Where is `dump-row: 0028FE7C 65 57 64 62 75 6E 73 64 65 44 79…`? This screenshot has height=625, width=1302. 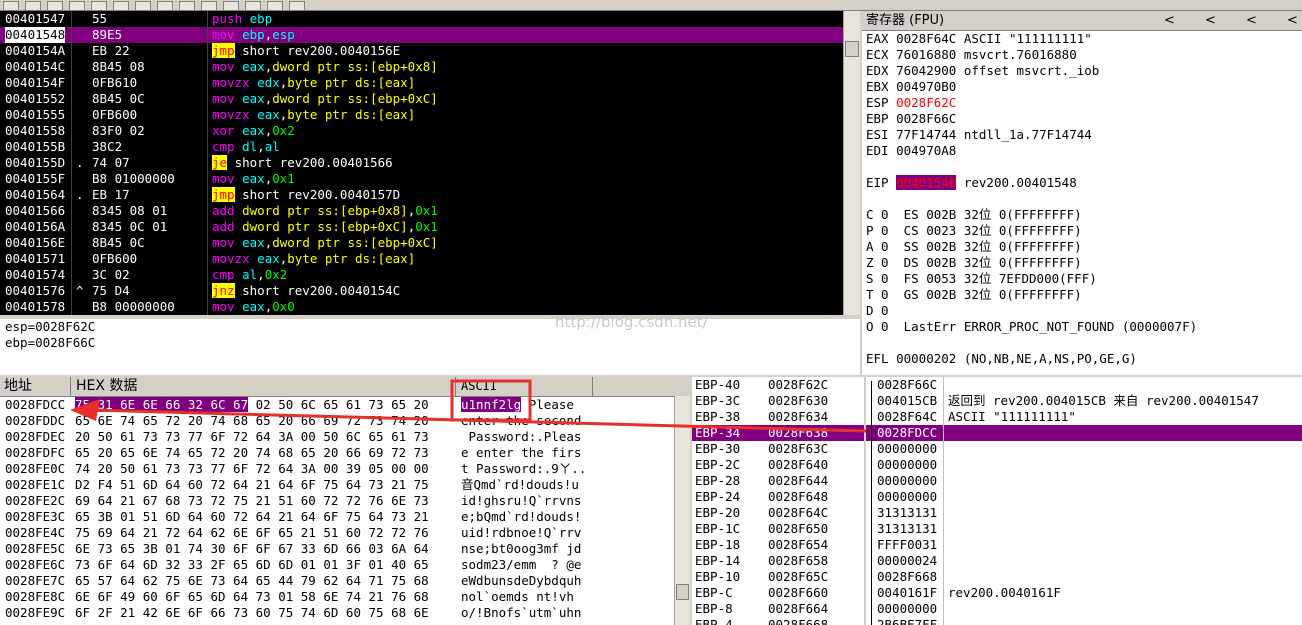 dump-row: 0028FE7C 65 57 64 62 75 6E 73 64 65 44 79… is located at coordinates (345, 581).